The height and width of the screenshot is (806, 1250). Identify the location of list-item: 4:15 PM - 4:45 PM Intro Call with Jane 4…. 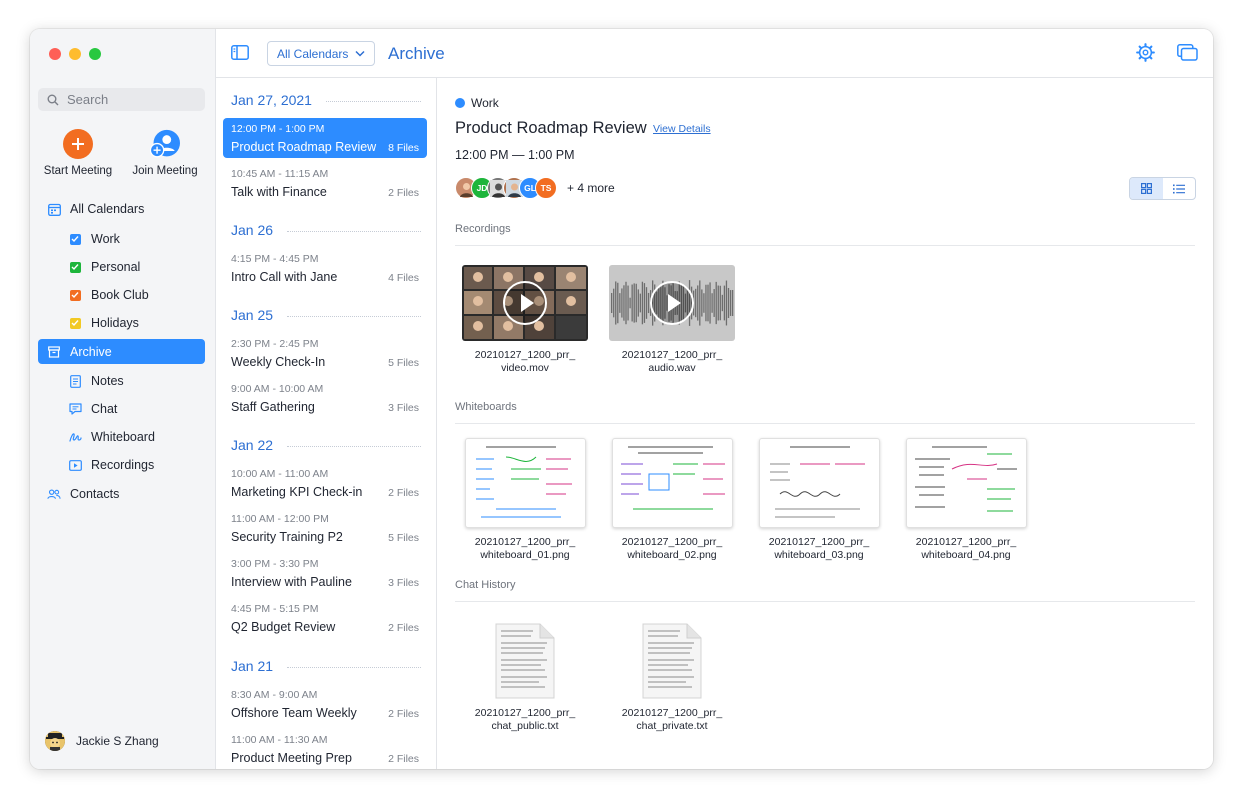
(325, 268).